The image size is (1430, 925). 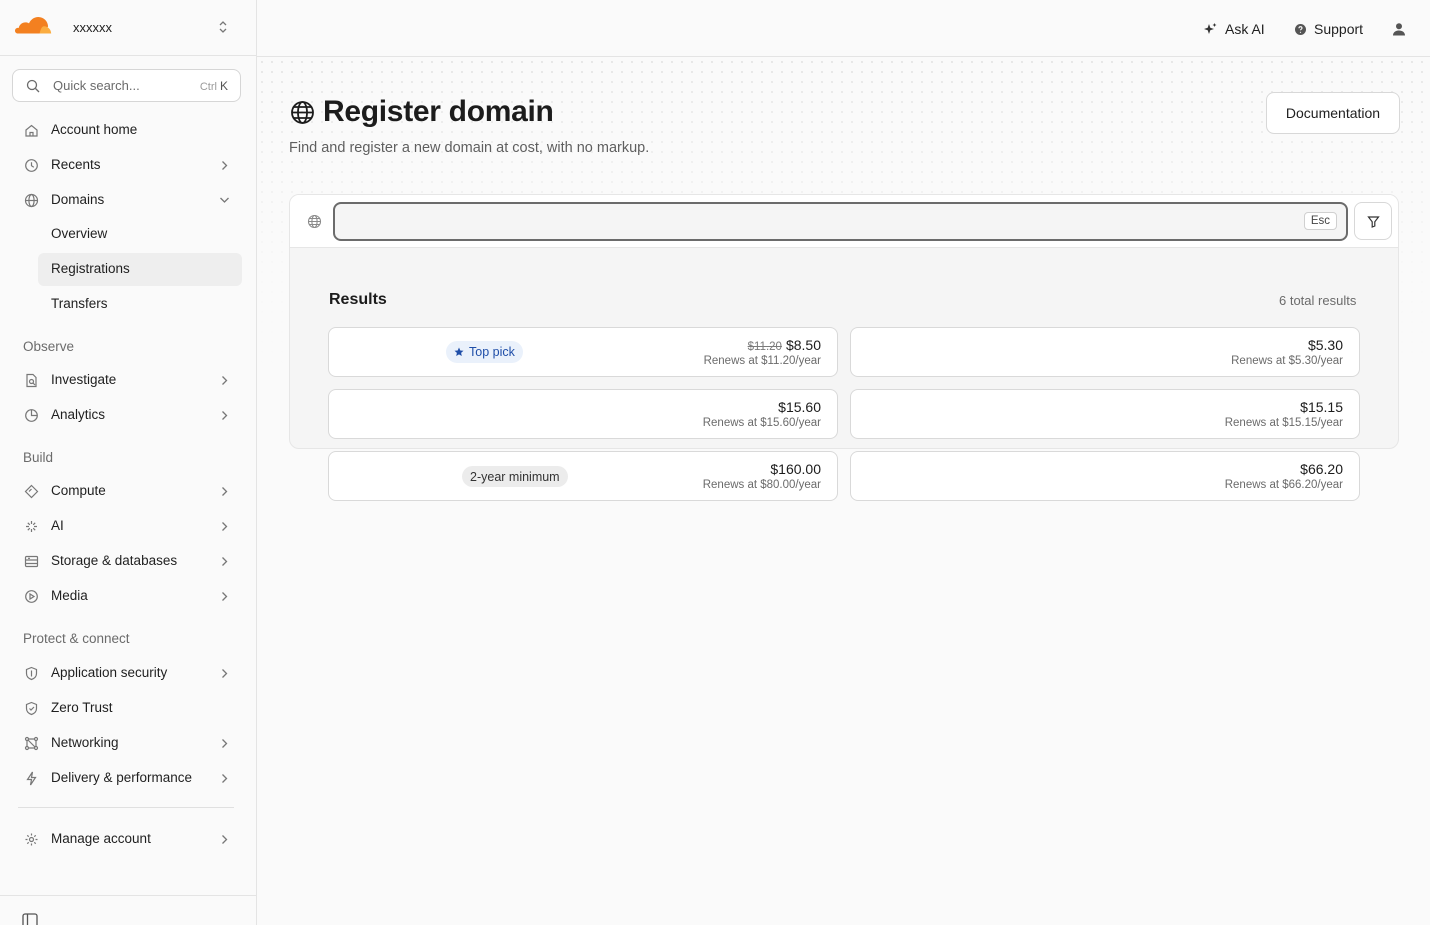 What do you see at coordinates (33, 86) in the screenshot?
I see `search-icon` at bounding box center [33, 86].